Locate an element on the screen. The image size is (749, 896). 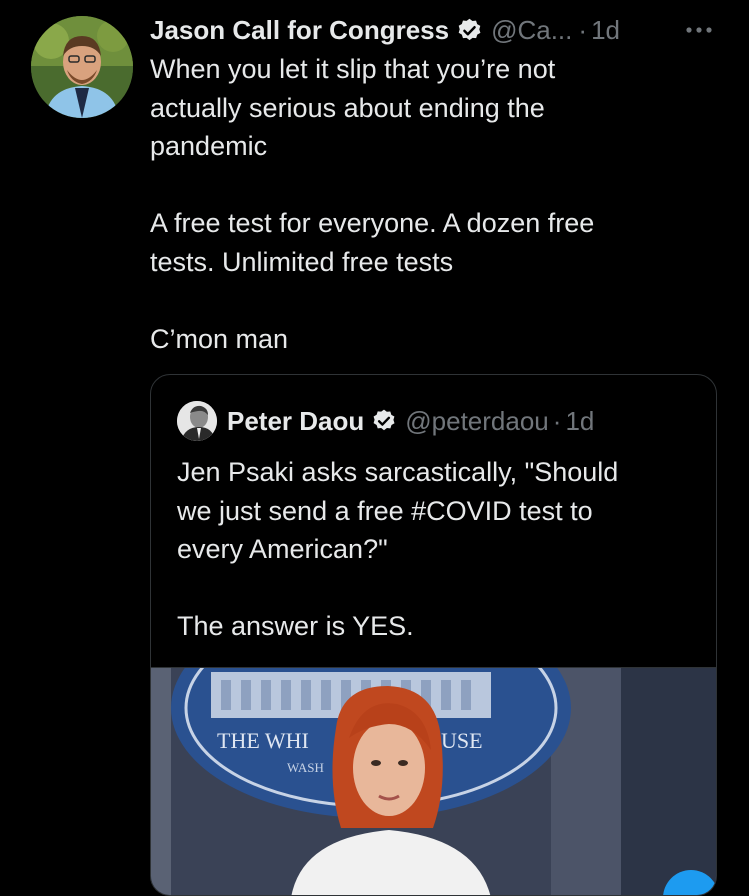
seal-text-small: WASH is located at coordinates (305, 767).